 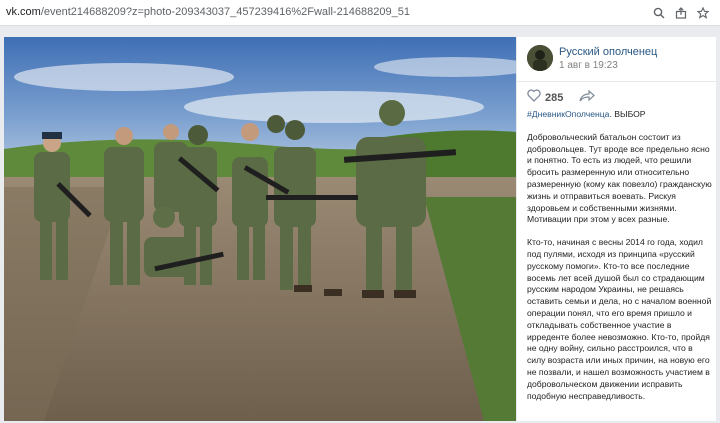 What do you see at coordinates (659, 13) in the screenshot?
I see `search-icon` at bounding box center [659, 13].